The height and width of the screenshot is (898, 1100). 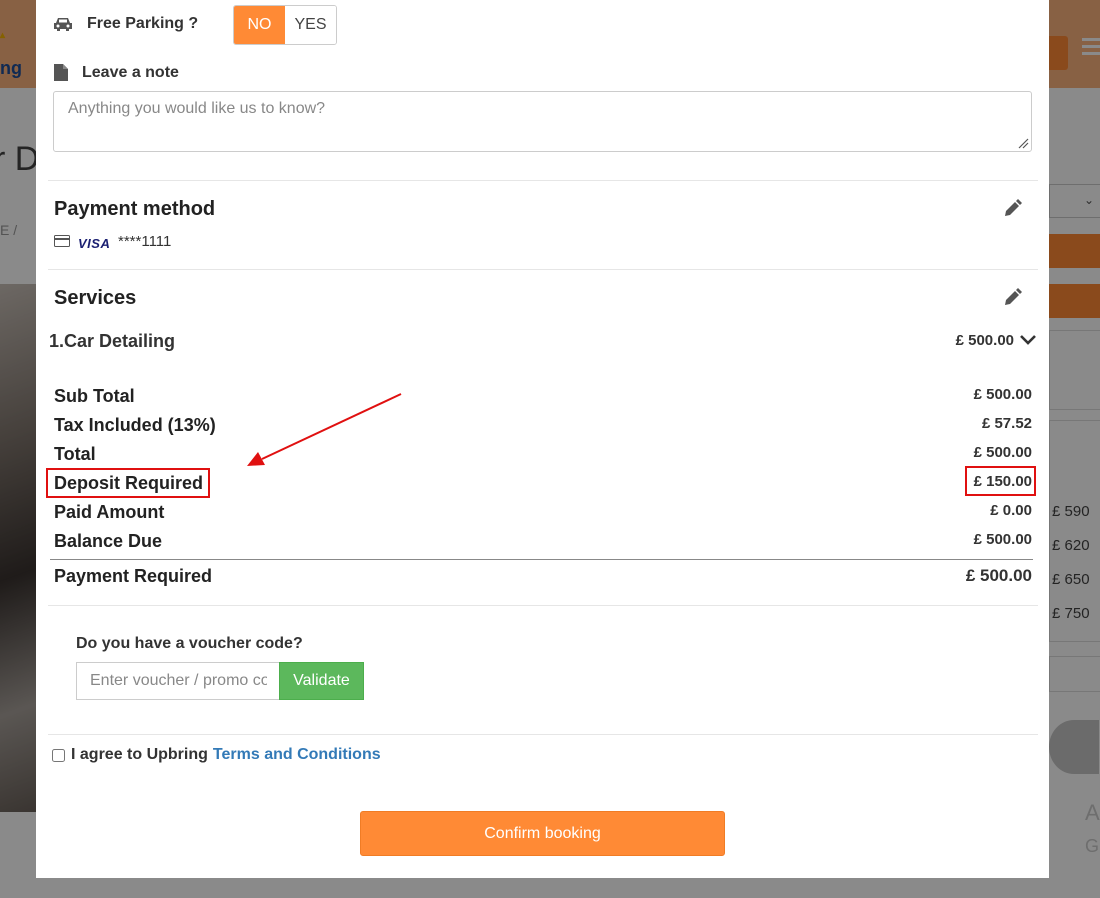 I want to click on voucher-question: Do you have a voucher code?, so click(x=189, y=643).